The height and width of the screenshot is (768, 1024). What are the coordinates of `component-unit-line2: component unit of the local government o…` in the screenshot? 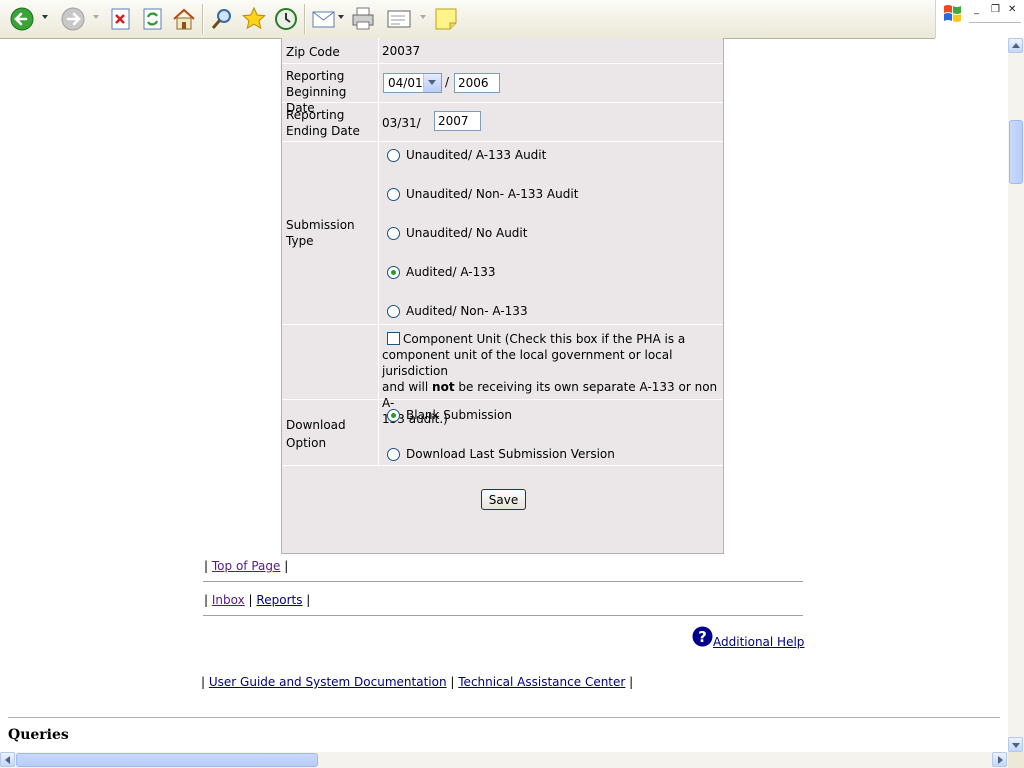 It's located at (527, 363).